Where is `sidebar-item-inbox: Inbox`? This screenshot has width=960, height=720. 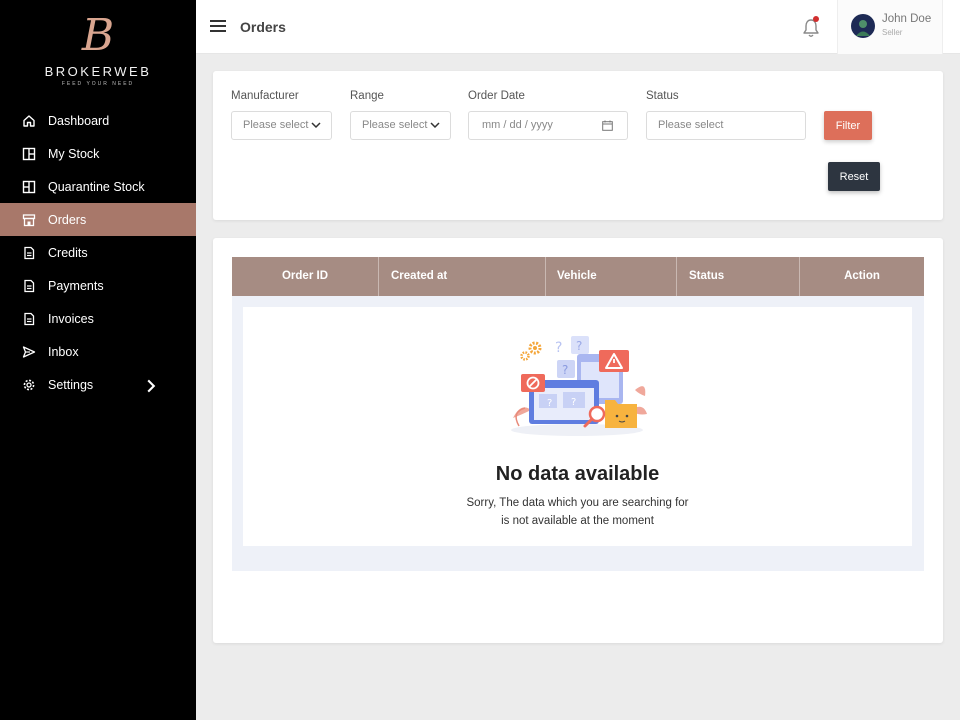
sidebar-item-inbox: Inbox is located at coordinates (98, 351).